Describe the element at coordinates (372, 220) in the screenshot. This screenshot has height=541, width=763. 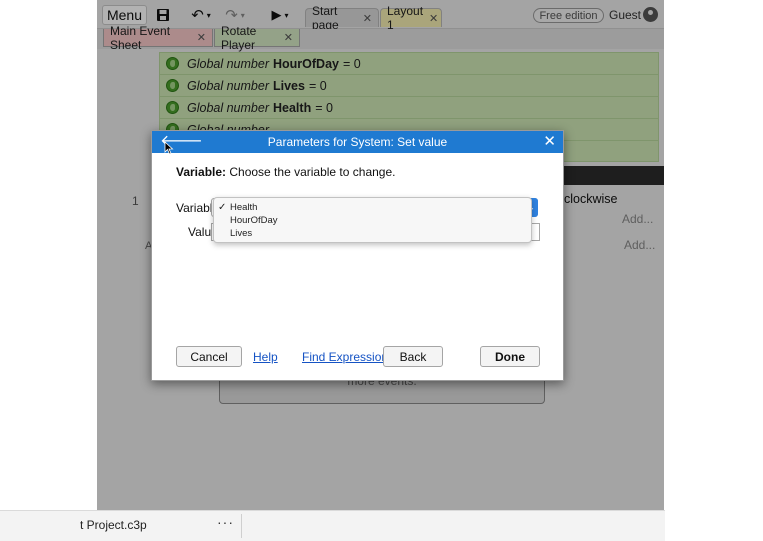
I see `variable-dropdown-menu: ✓ Health HourOfDay Lives` at that location.